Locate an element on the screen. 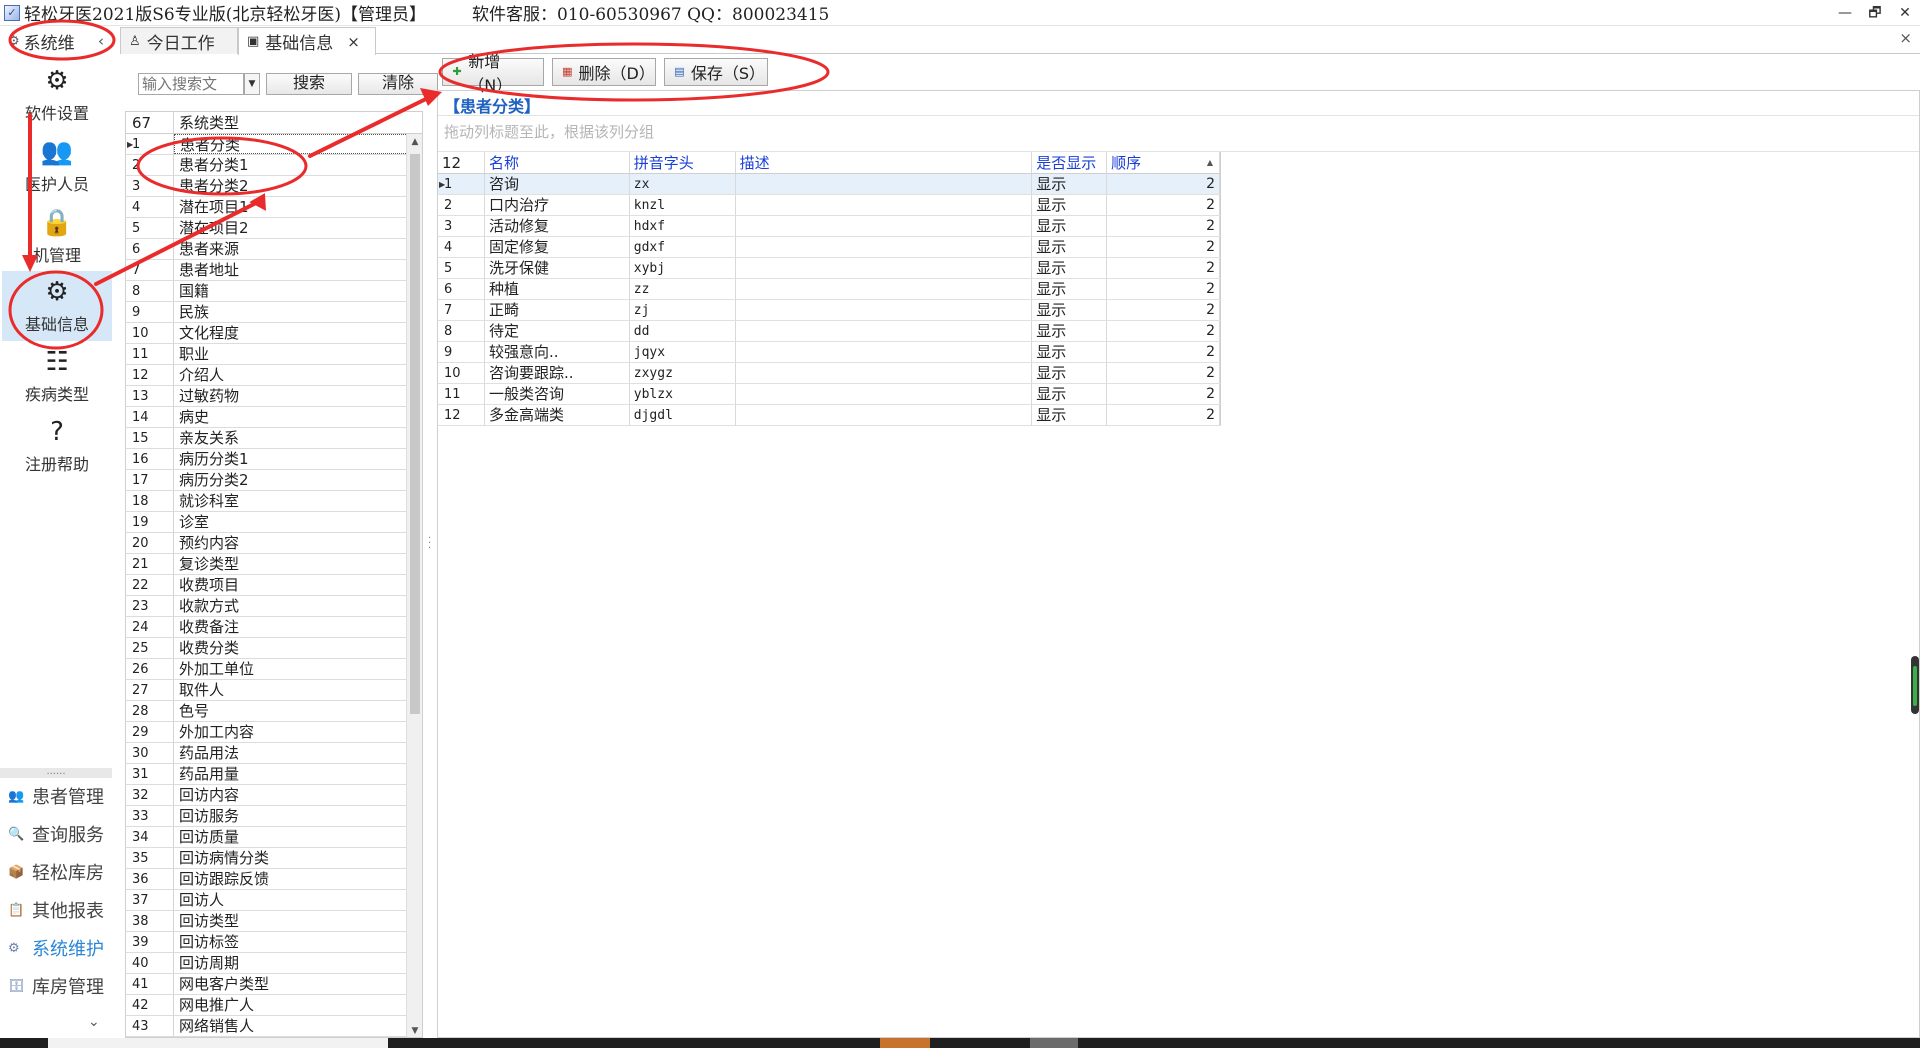 This screenshot has height=1048, width=1920. cell-name: 咨询要跟踪.. is located at coordinates (557, 373).